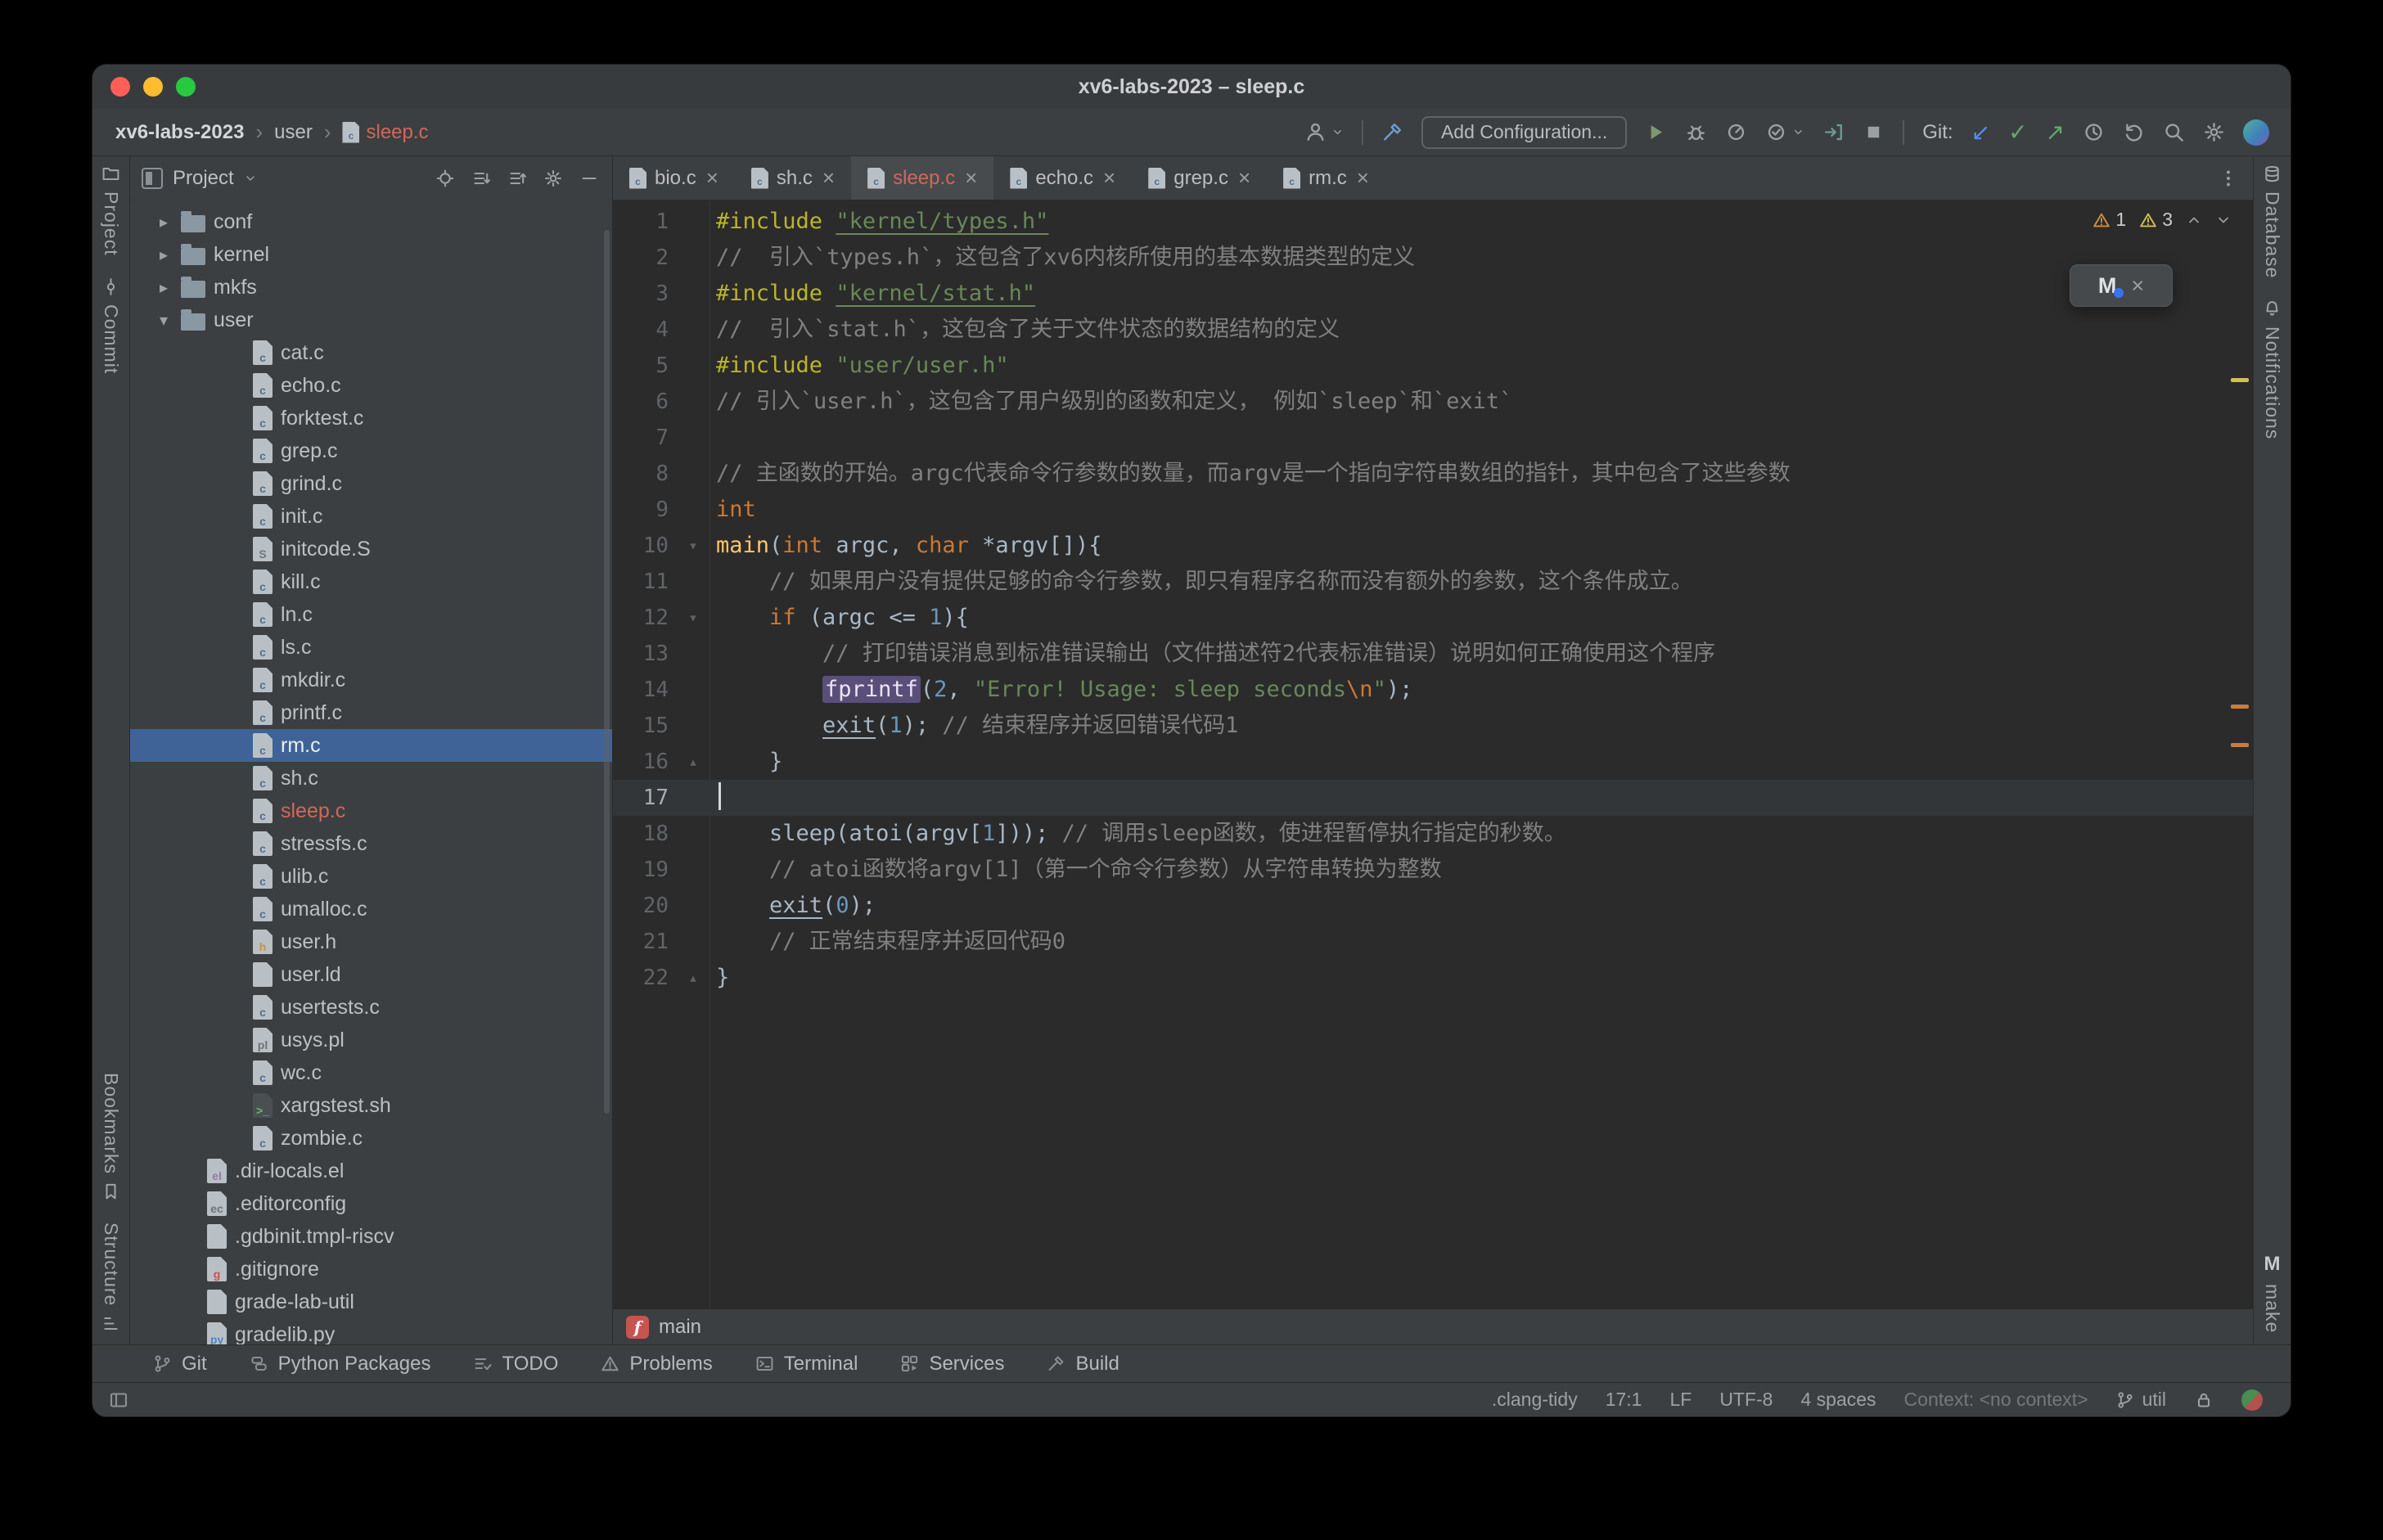 Image resolution: width=2383 pixels, height=1540 pixels. What do you see at coordinates (111, 1137) in the screenshot?
I see `toolwindow-bookmarks: Bookmarks` at bounding box center [111, 1137].